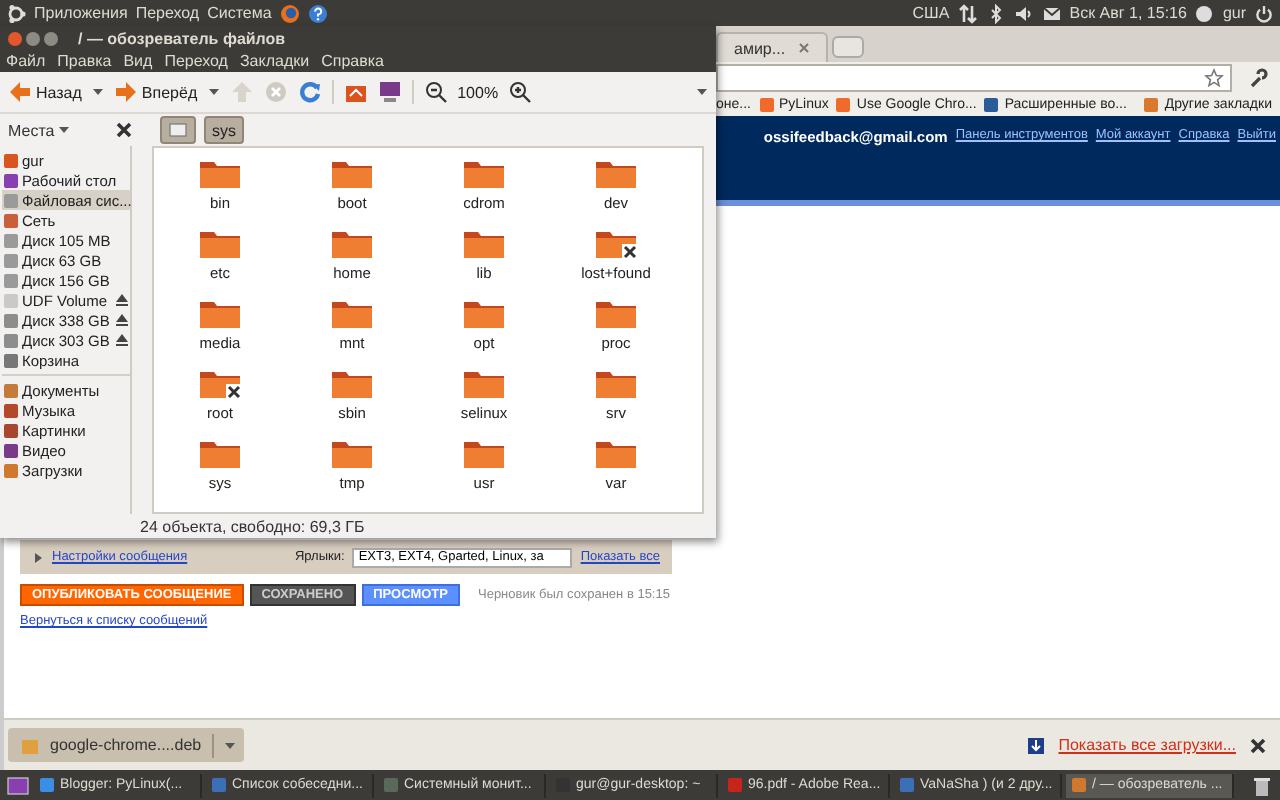  I want to click on left-arrow-icon, so click(20, 92).